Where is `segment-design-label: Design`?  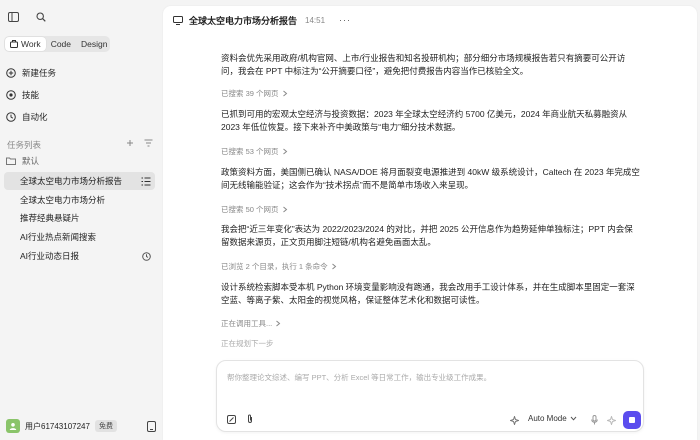 segment-design-label: Design is located at coordinates (94, 44).